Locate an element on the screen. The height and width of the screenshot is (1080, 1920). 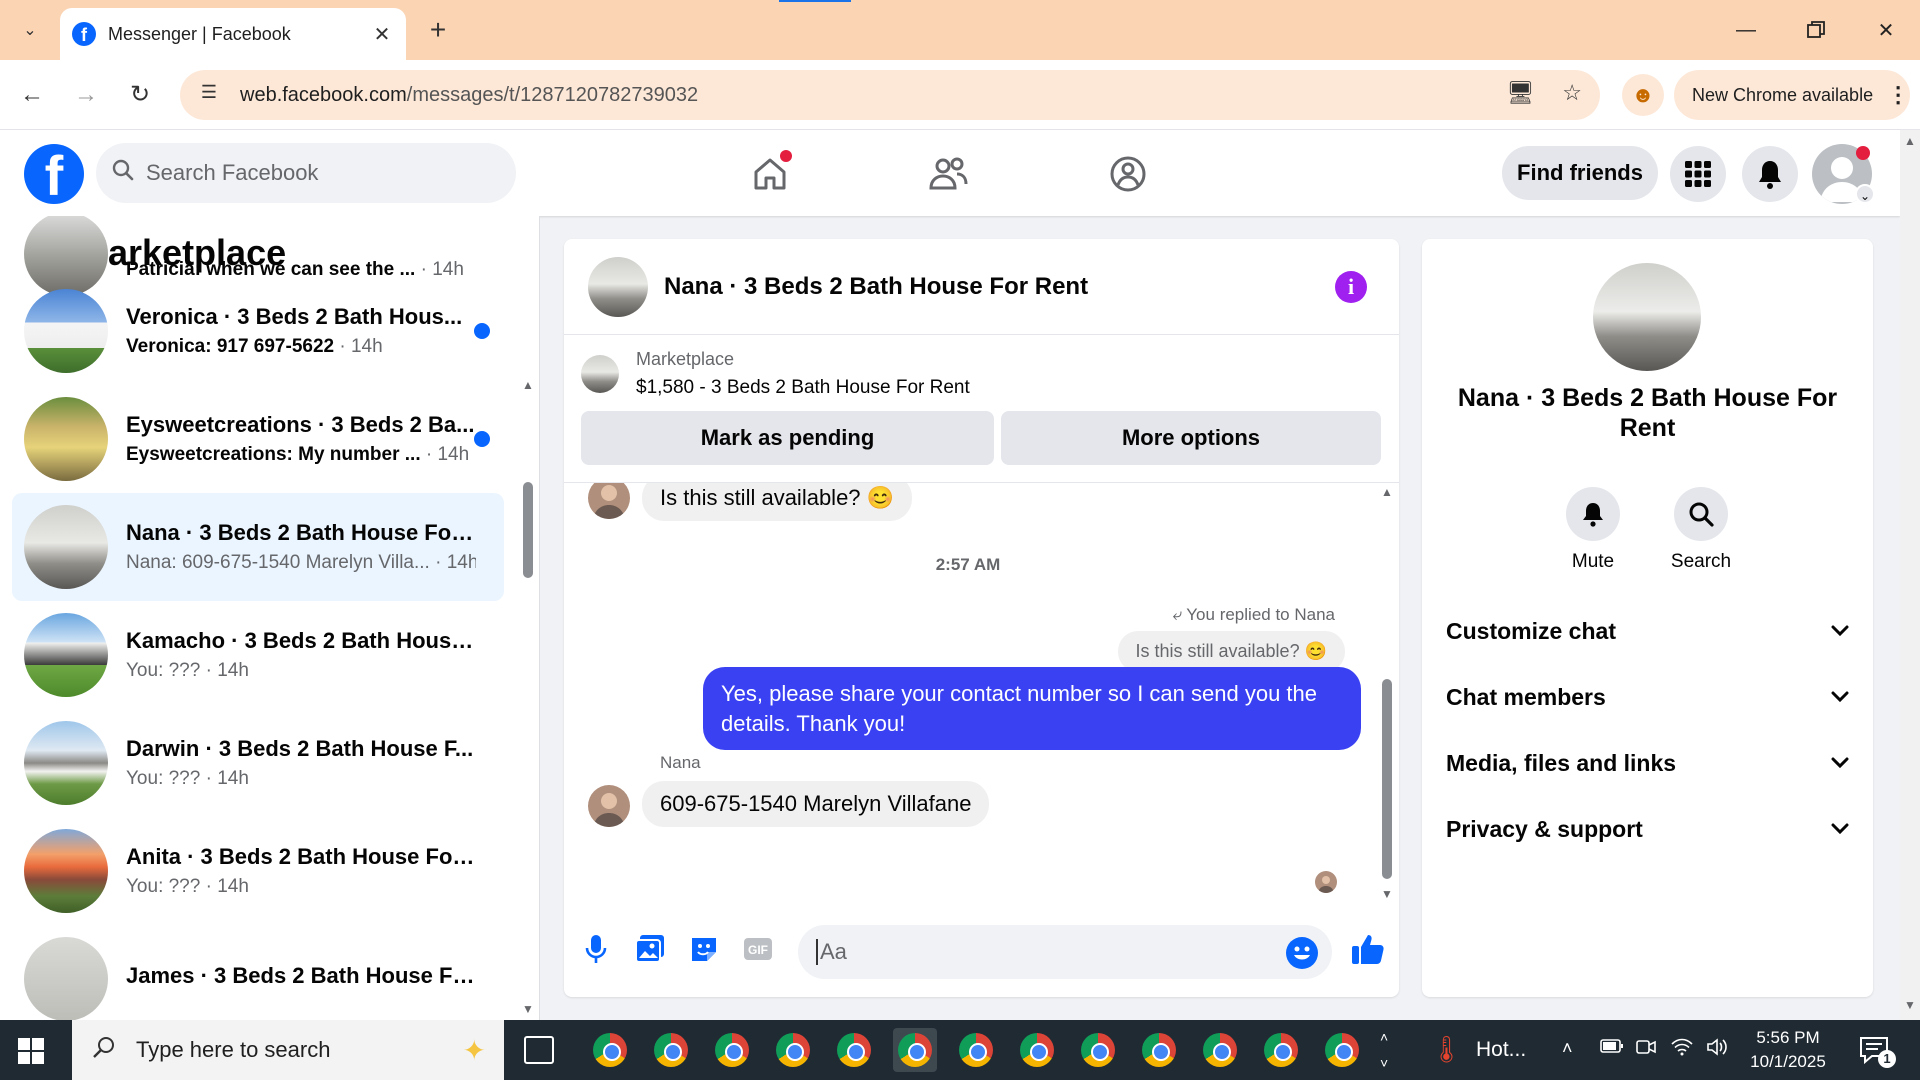
sidebar-scroll-thumb is located at coordinates (528, 530).